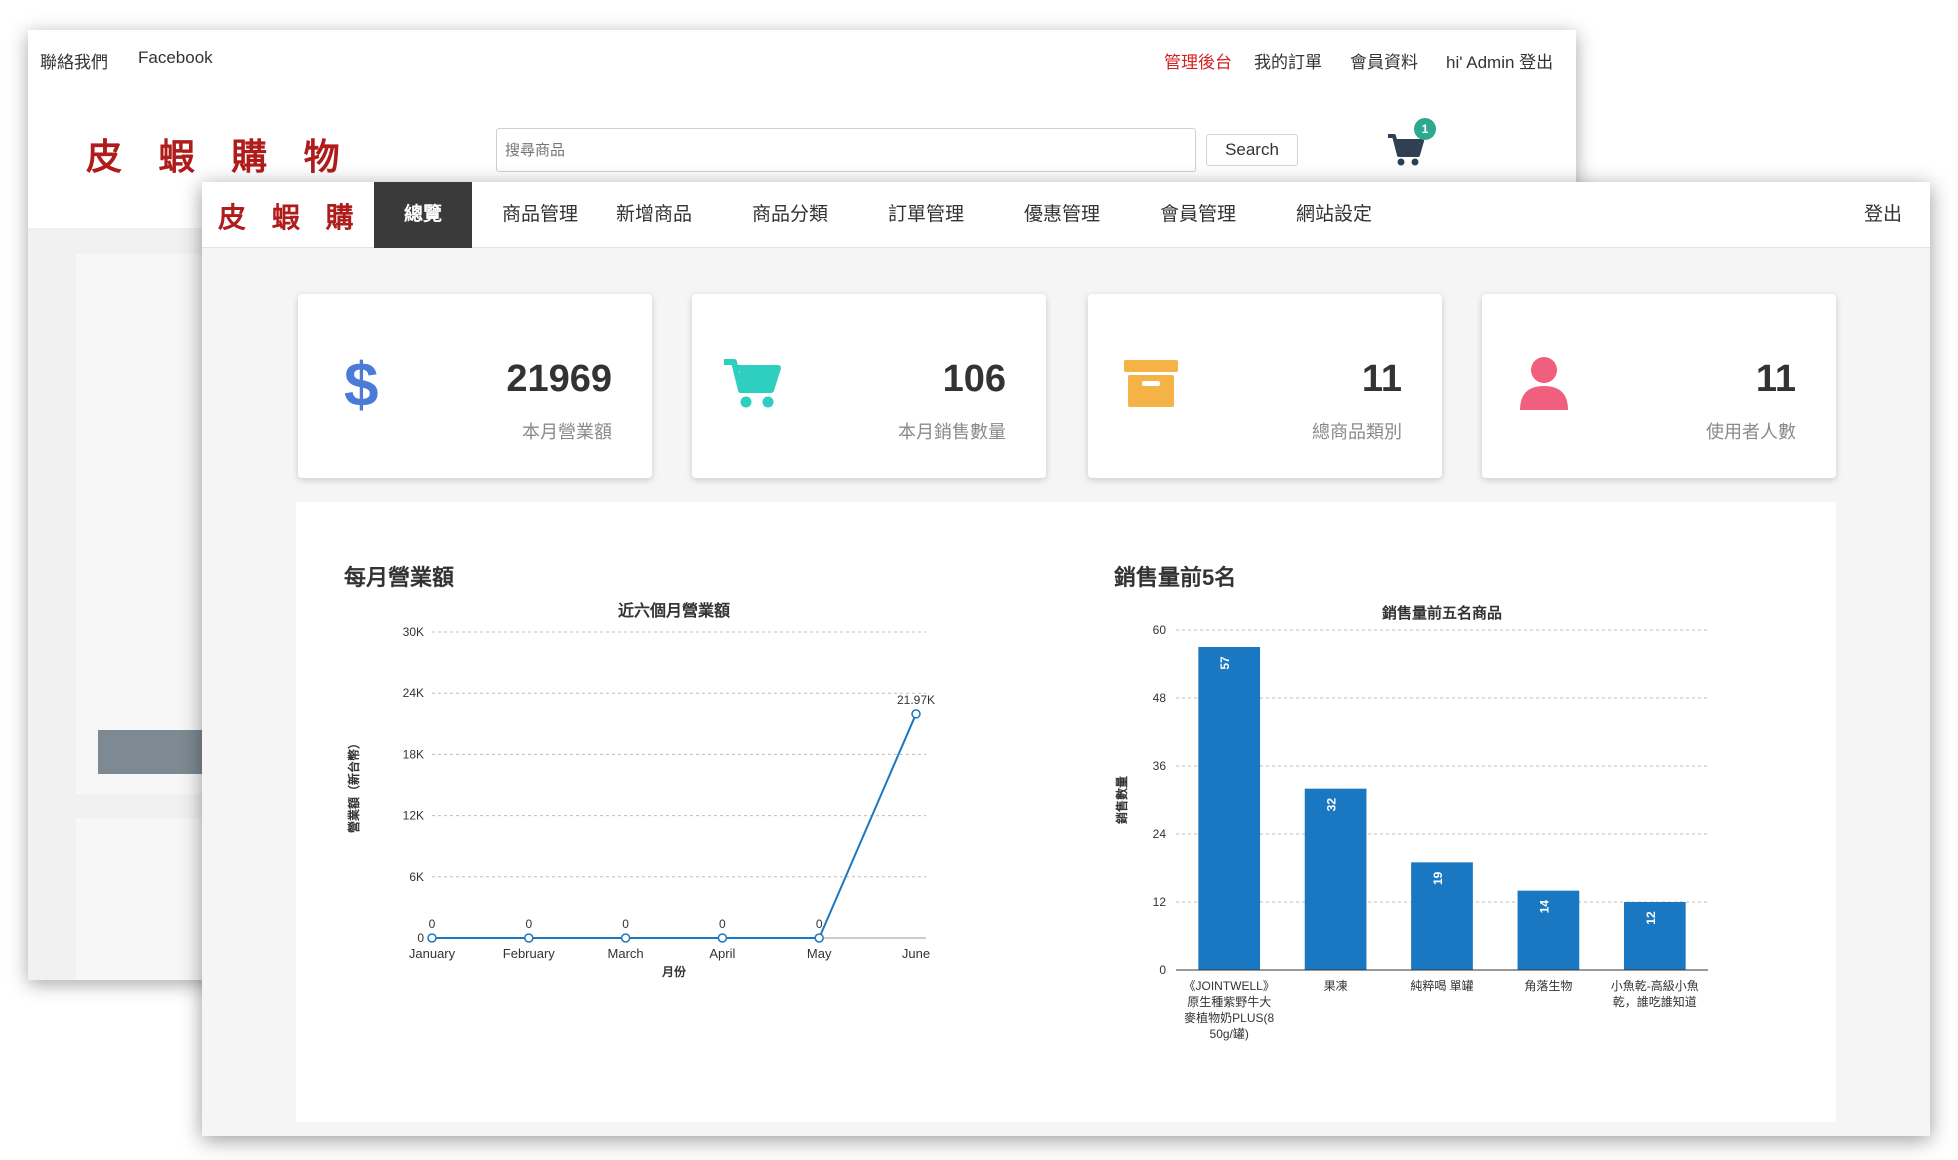 The image size is (1958, 1160). Describe the element at coordinates (1442, 613) in the screenshot. I see `chart-title: 銷售量前五名商品` at that location.